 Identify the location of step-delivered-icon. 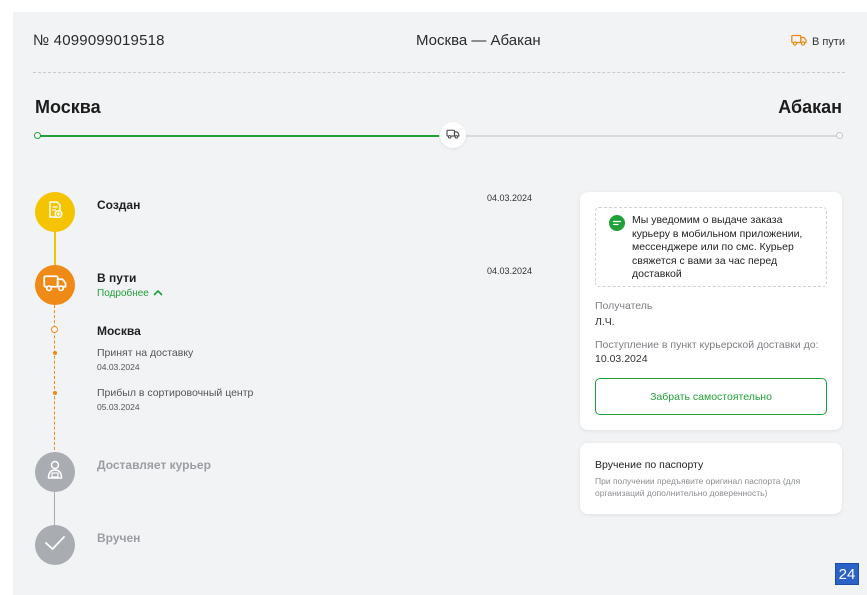
(55, 545).